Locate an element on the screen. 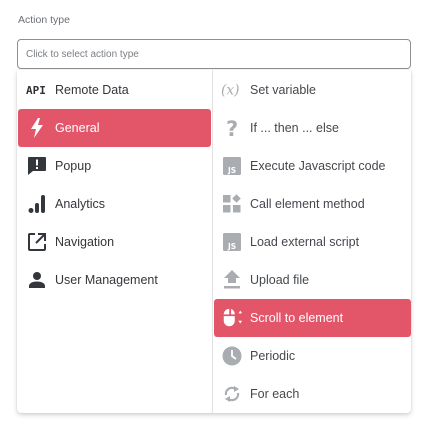 This screenshot has width=428, height=427. open-in-new-icon is located at coordinates (37, 242).